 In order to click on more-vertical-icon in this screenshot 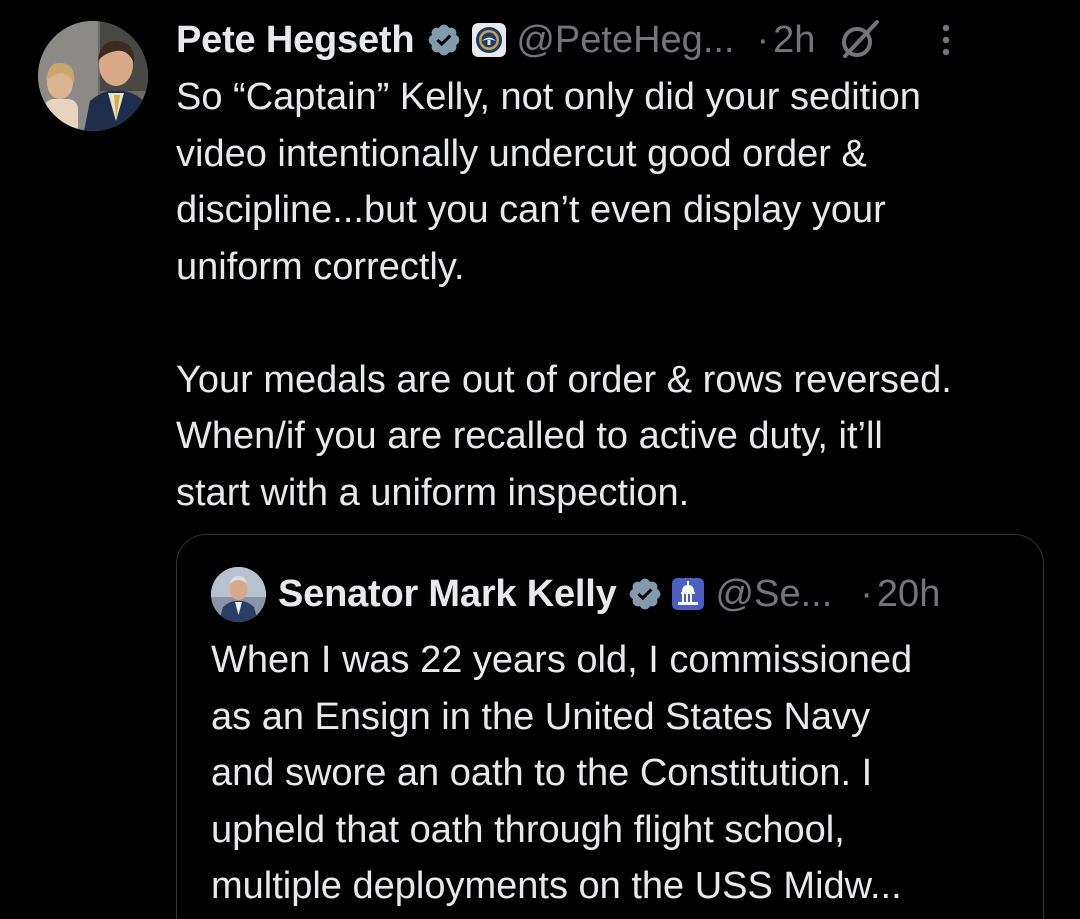, I will do `click(946, 40)`.